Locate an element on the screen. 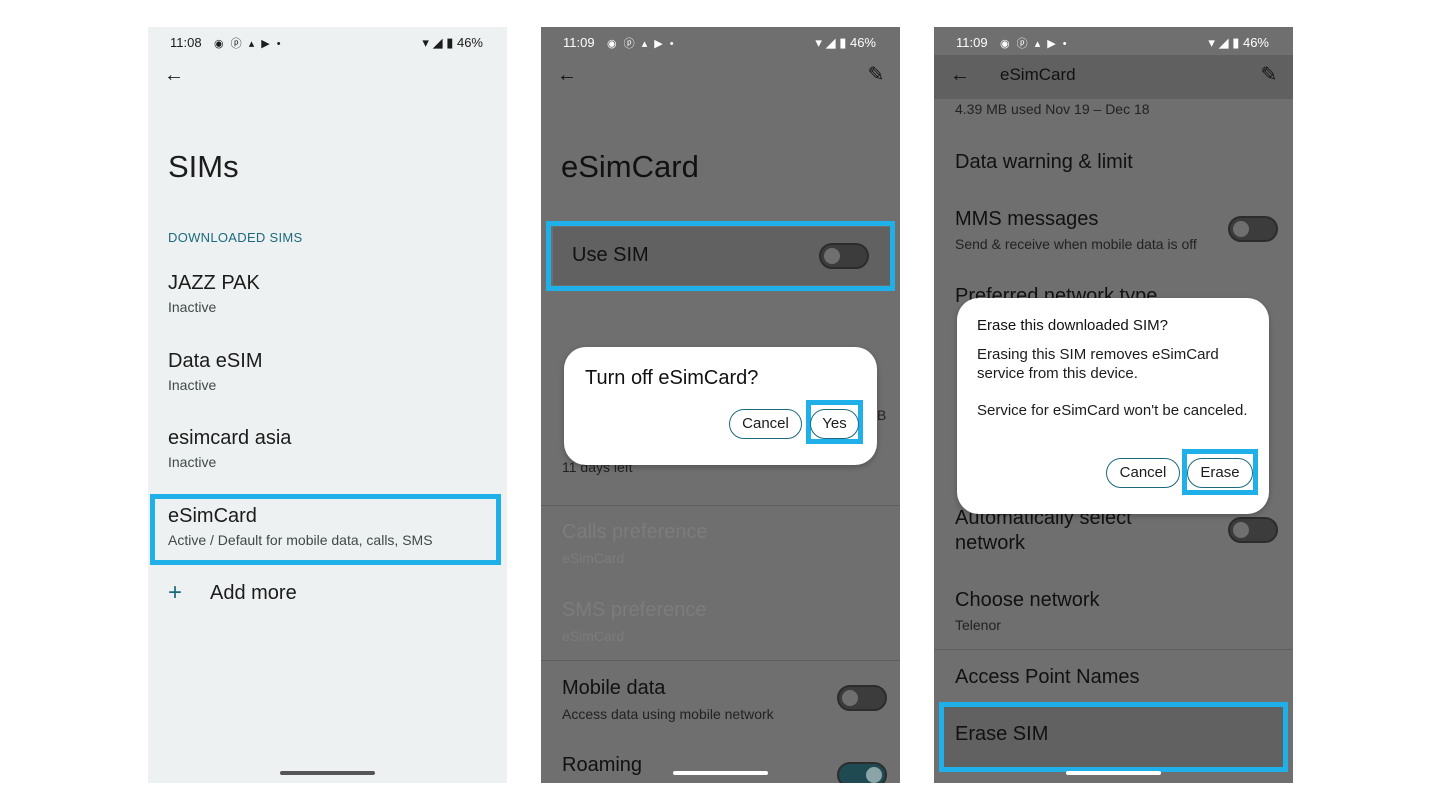 This screenshot has width=1440, height=810. partial-text: B is located at coordinates (882, 415).